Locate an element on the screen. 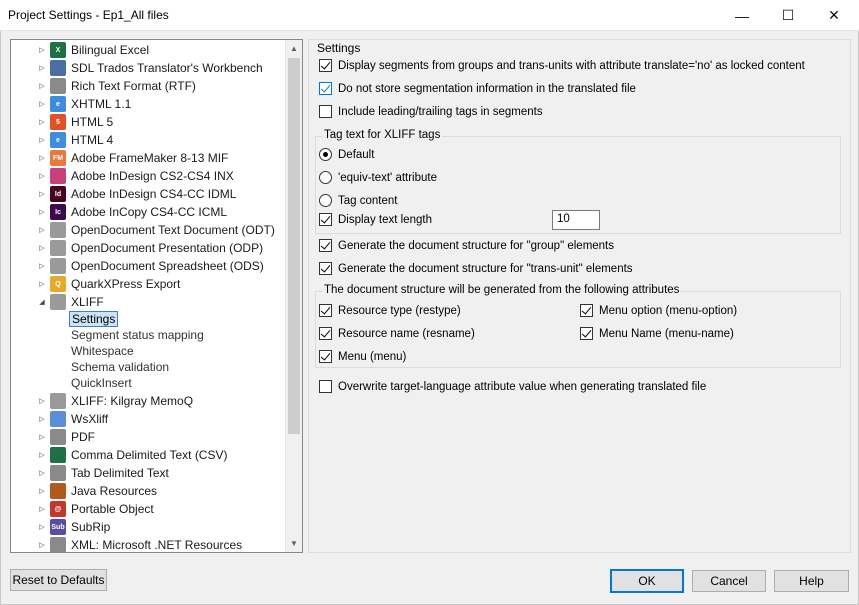 The image size is (859, 605). restype-option: Resource type (restype) is located at coordinates (390, 310).